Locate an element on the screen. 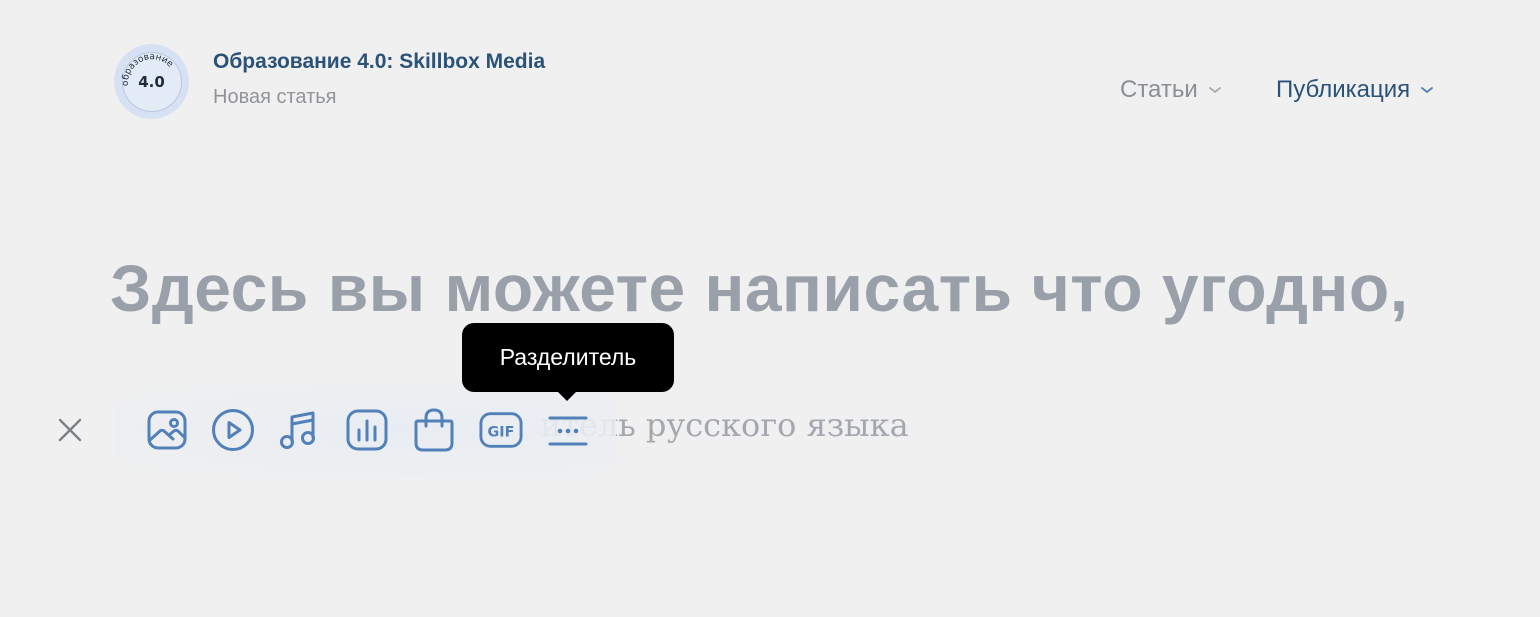  gif-icon: GIF is located at coordinates (501, 430).